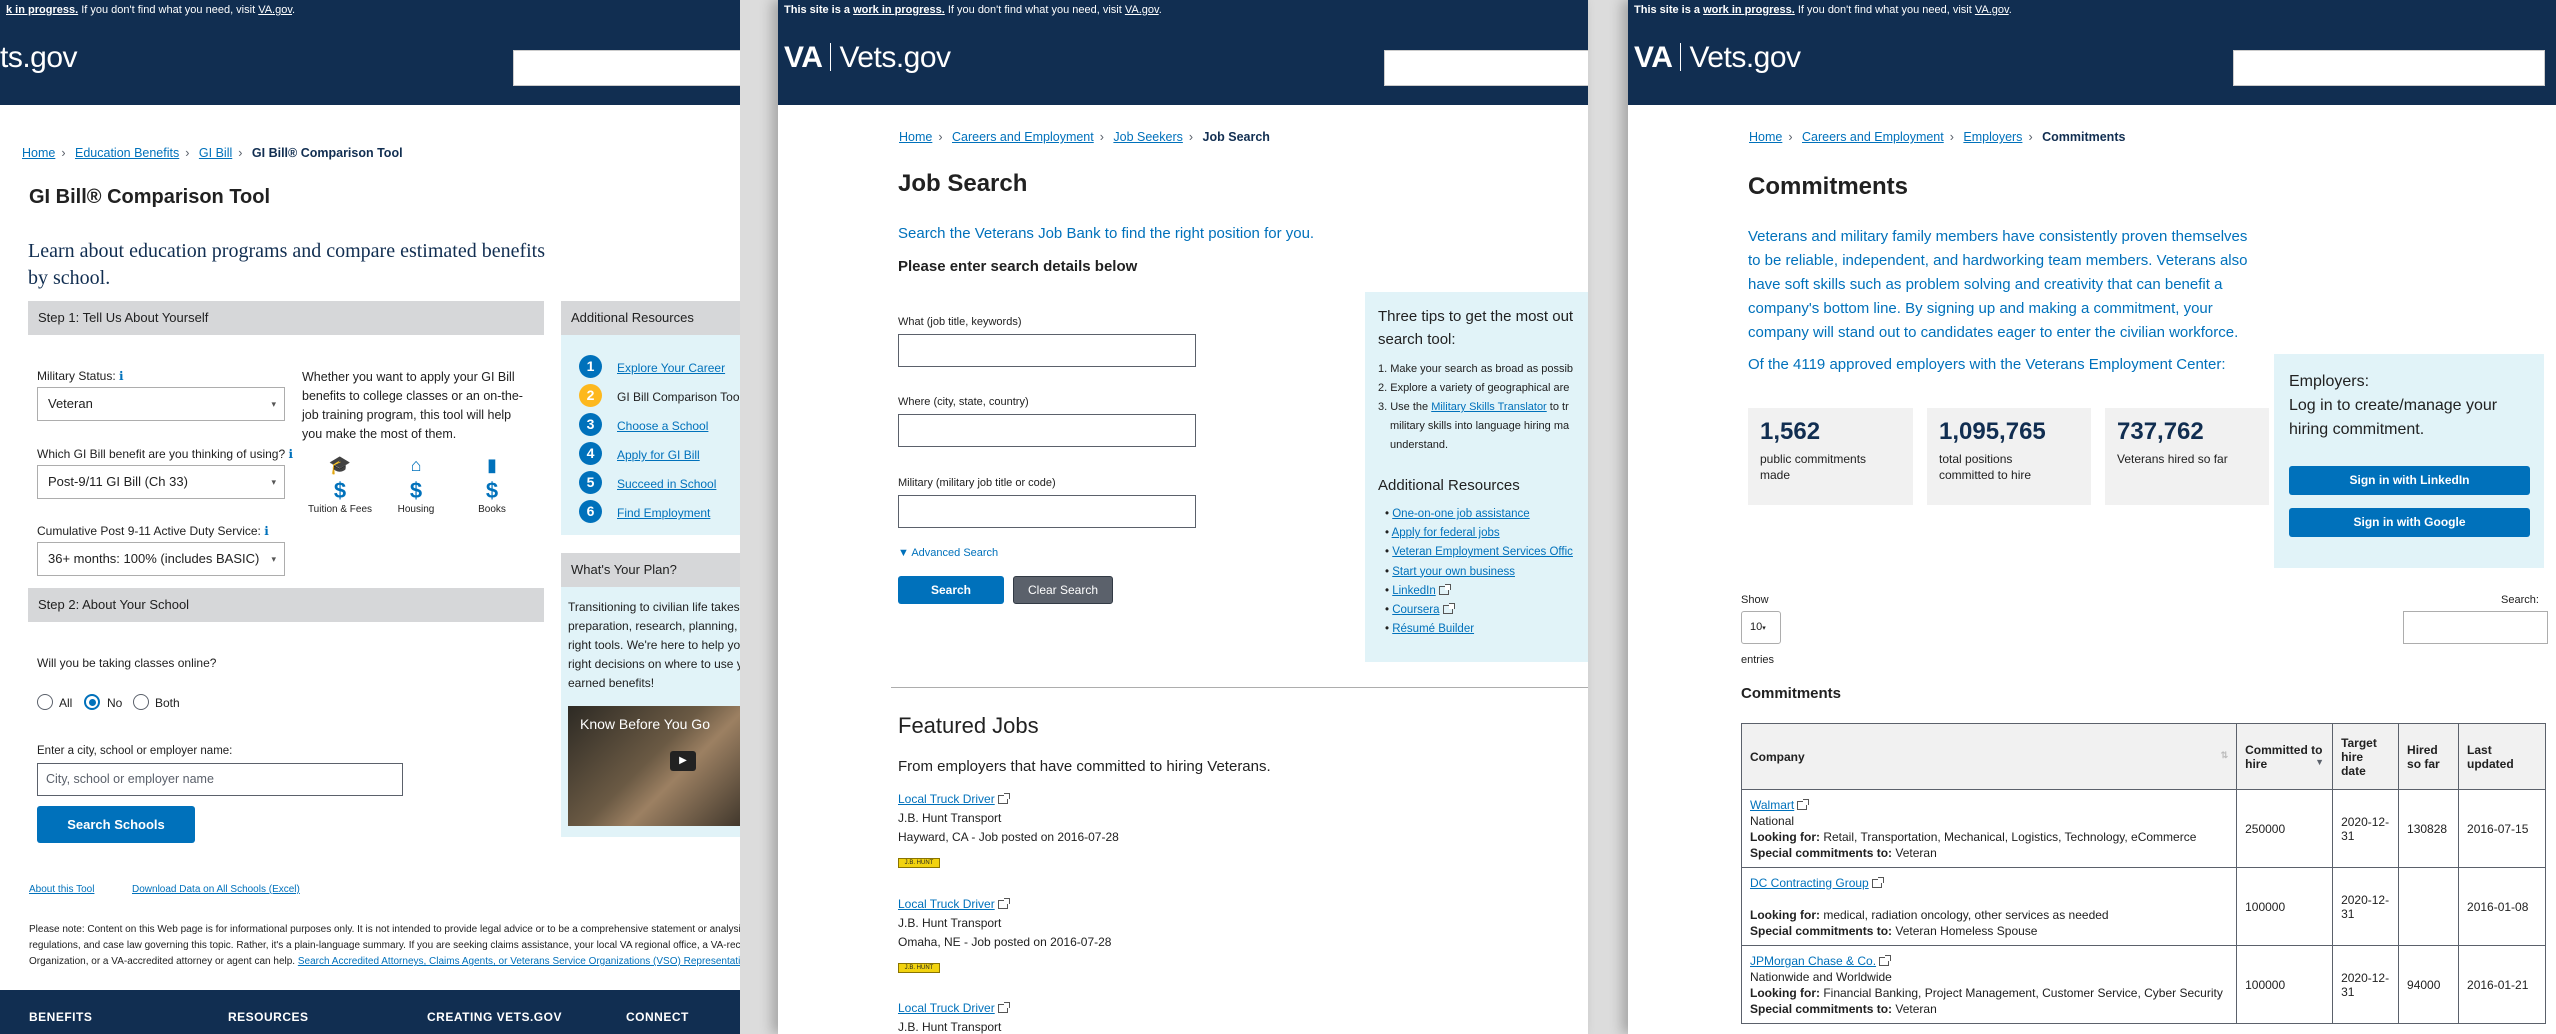 The height and width of the screenshot is (1034, 2556). I want to click on resource-succeed: Succeed in School, so click(666, 484).